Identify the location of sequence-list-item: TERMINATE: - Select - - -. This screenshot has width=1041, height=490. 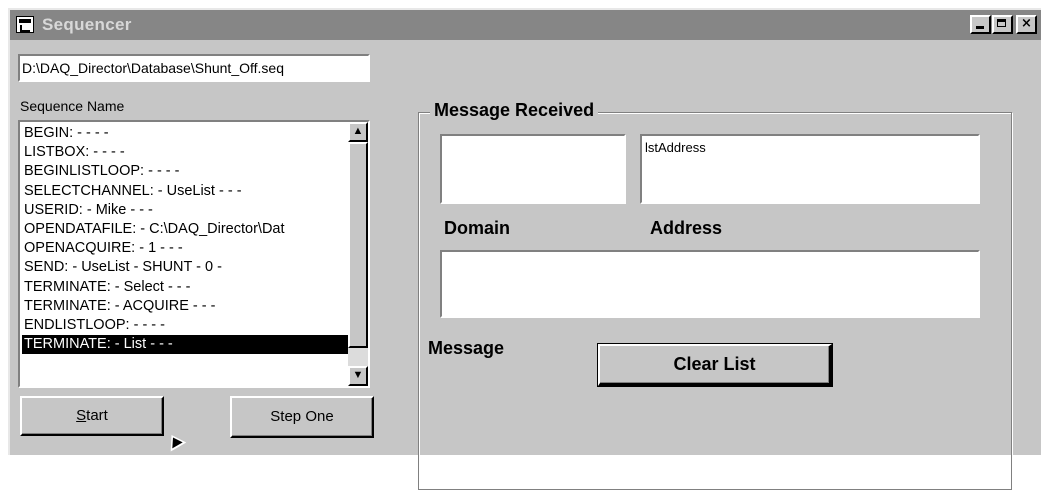
(185, 287).